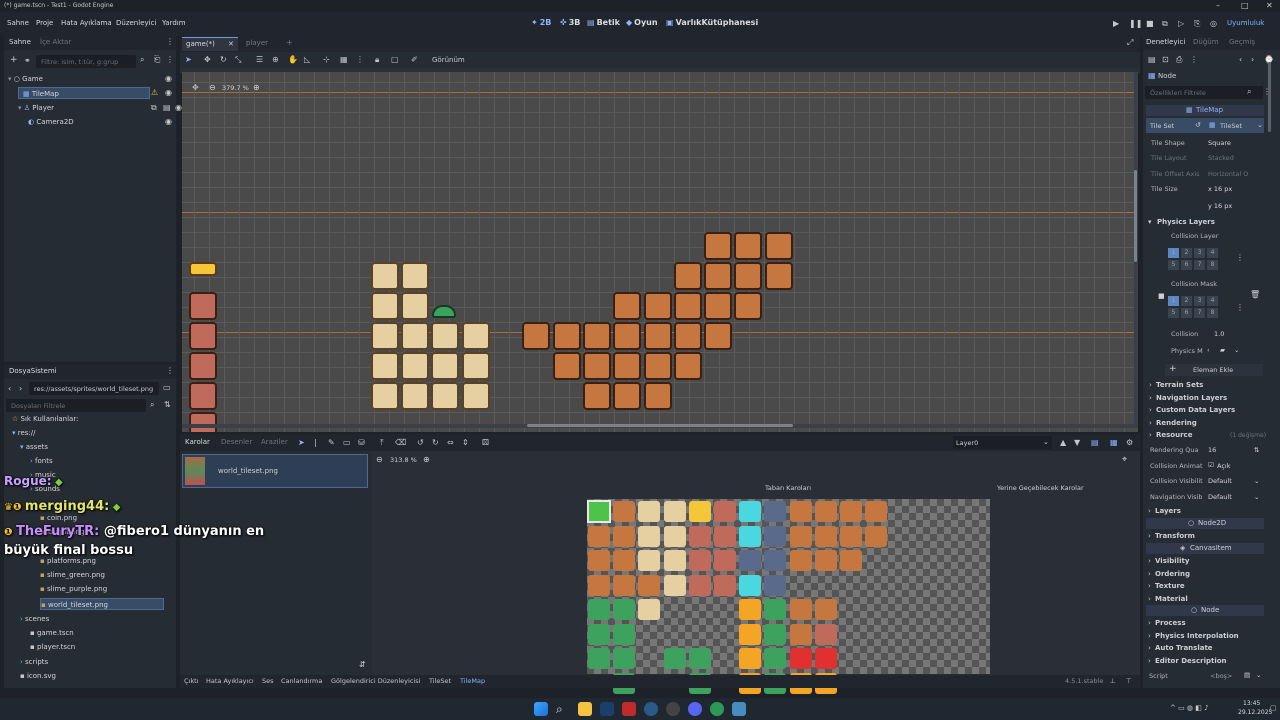  Describe the element at coordinates (167, 387) in the screenshot. I see `split-view-icon: ▭` at that location.